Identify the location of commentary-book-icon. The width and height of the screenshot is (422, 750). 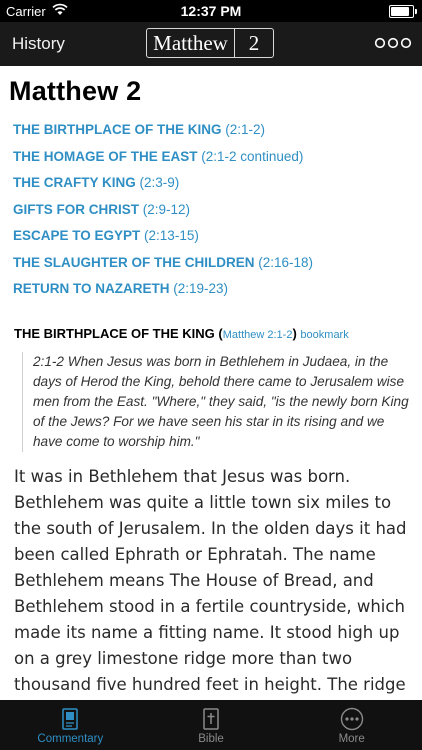
(70, 719).